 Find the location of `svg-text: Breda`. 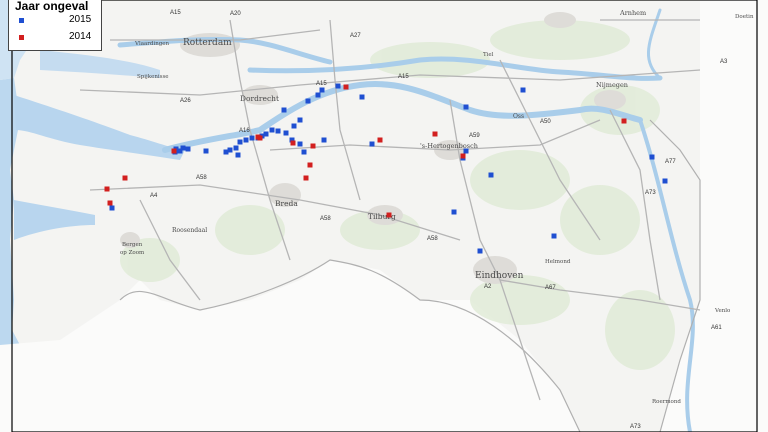

svg-text: Breda is located at coordinates (286, 203).